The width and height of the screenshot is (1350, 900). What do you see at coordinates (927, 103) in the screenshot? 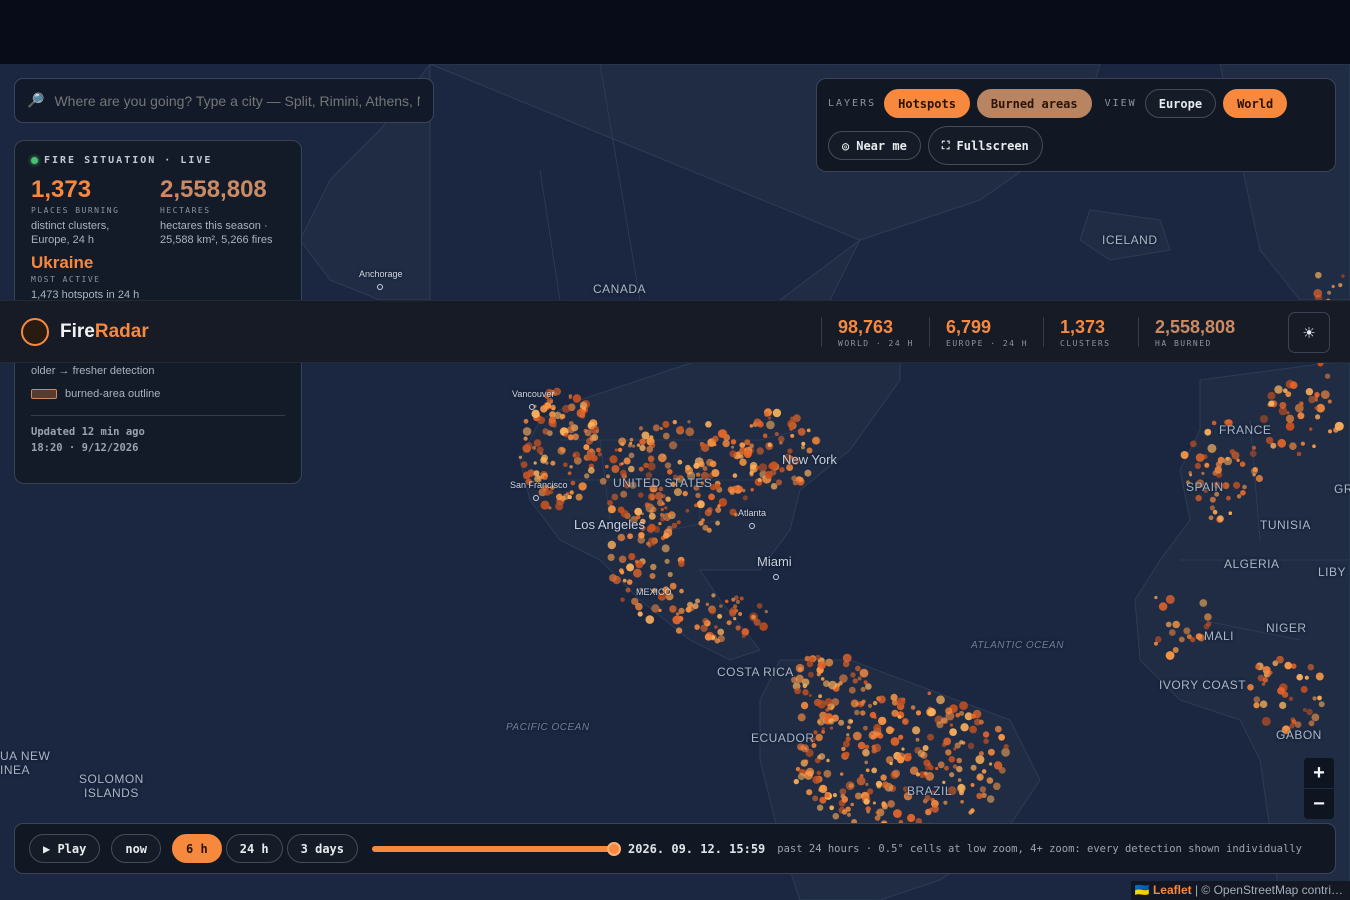
I see `hotspots-toggle: Hotspots` at bounding box center [927, 103].